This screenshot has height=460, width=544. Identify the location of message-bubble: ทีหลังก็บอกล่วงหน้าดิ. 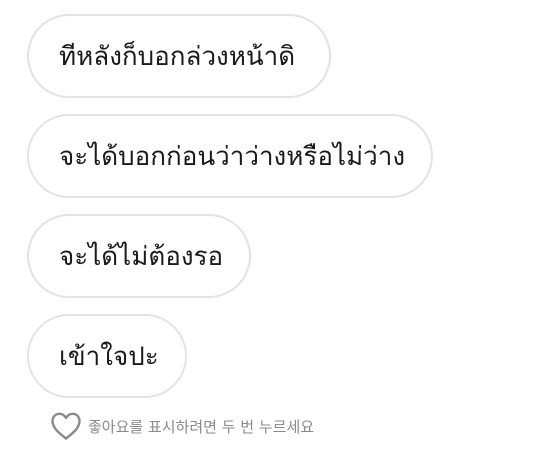
(179, 56).